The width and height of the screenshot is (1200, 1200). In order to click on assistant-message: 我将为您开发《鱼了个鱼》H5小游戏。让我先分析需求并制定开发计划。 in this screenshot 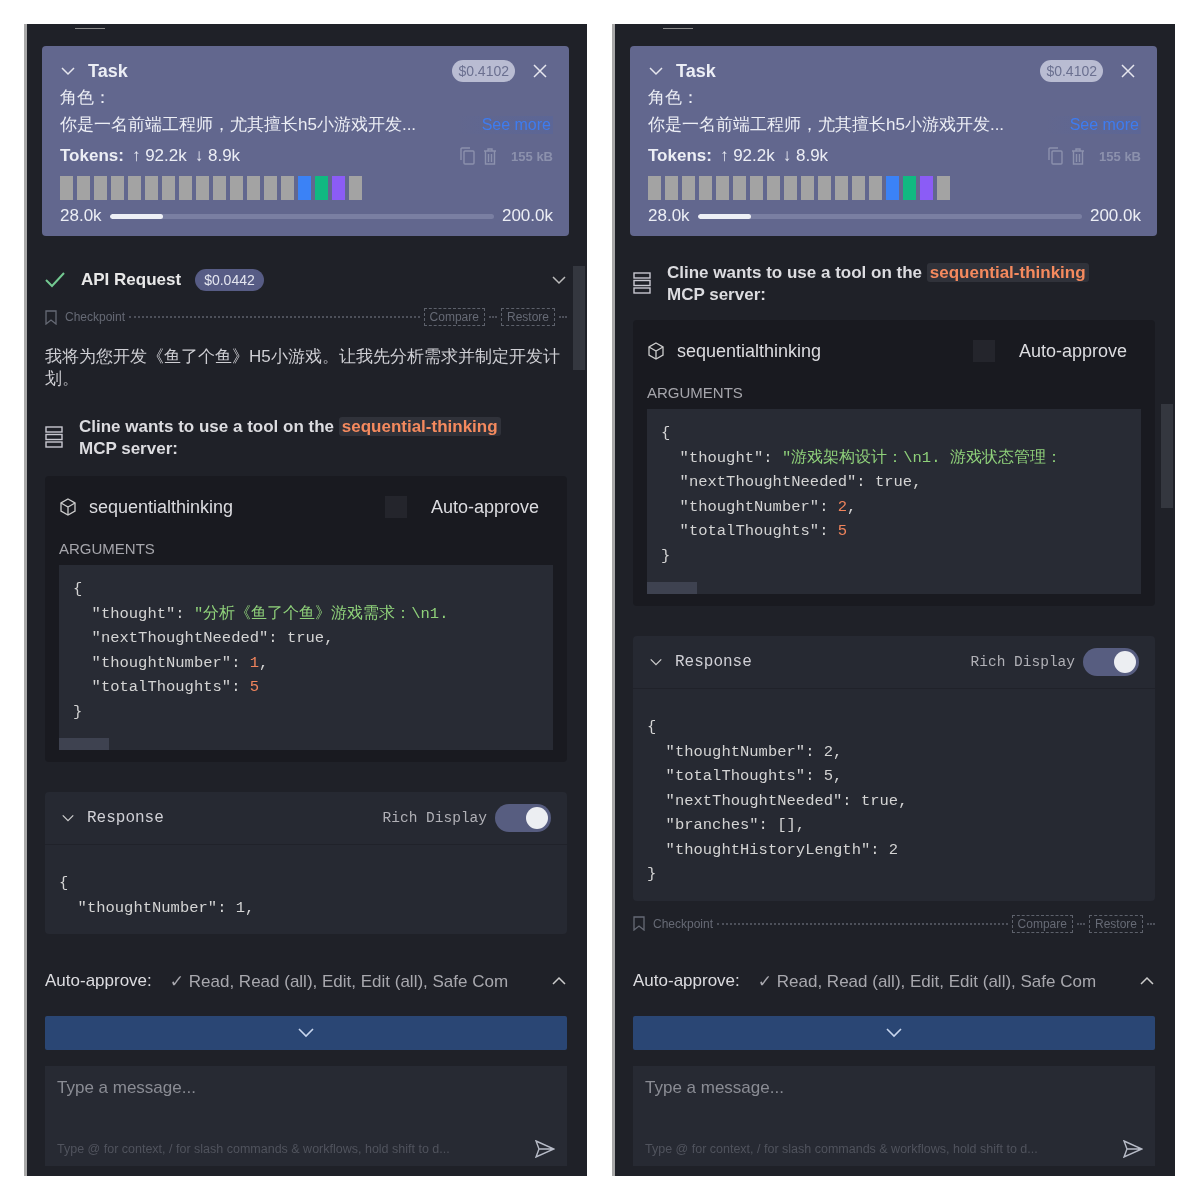, I will do `click(303, 368)`.